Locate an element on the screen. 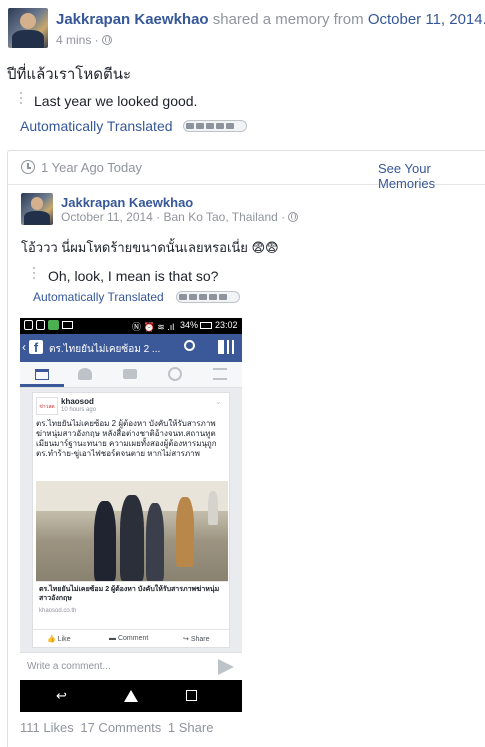 The height and width of the screenshot is (747, 485). memory-date-link: October 11, 2014. is located at coordinates (426, 19).